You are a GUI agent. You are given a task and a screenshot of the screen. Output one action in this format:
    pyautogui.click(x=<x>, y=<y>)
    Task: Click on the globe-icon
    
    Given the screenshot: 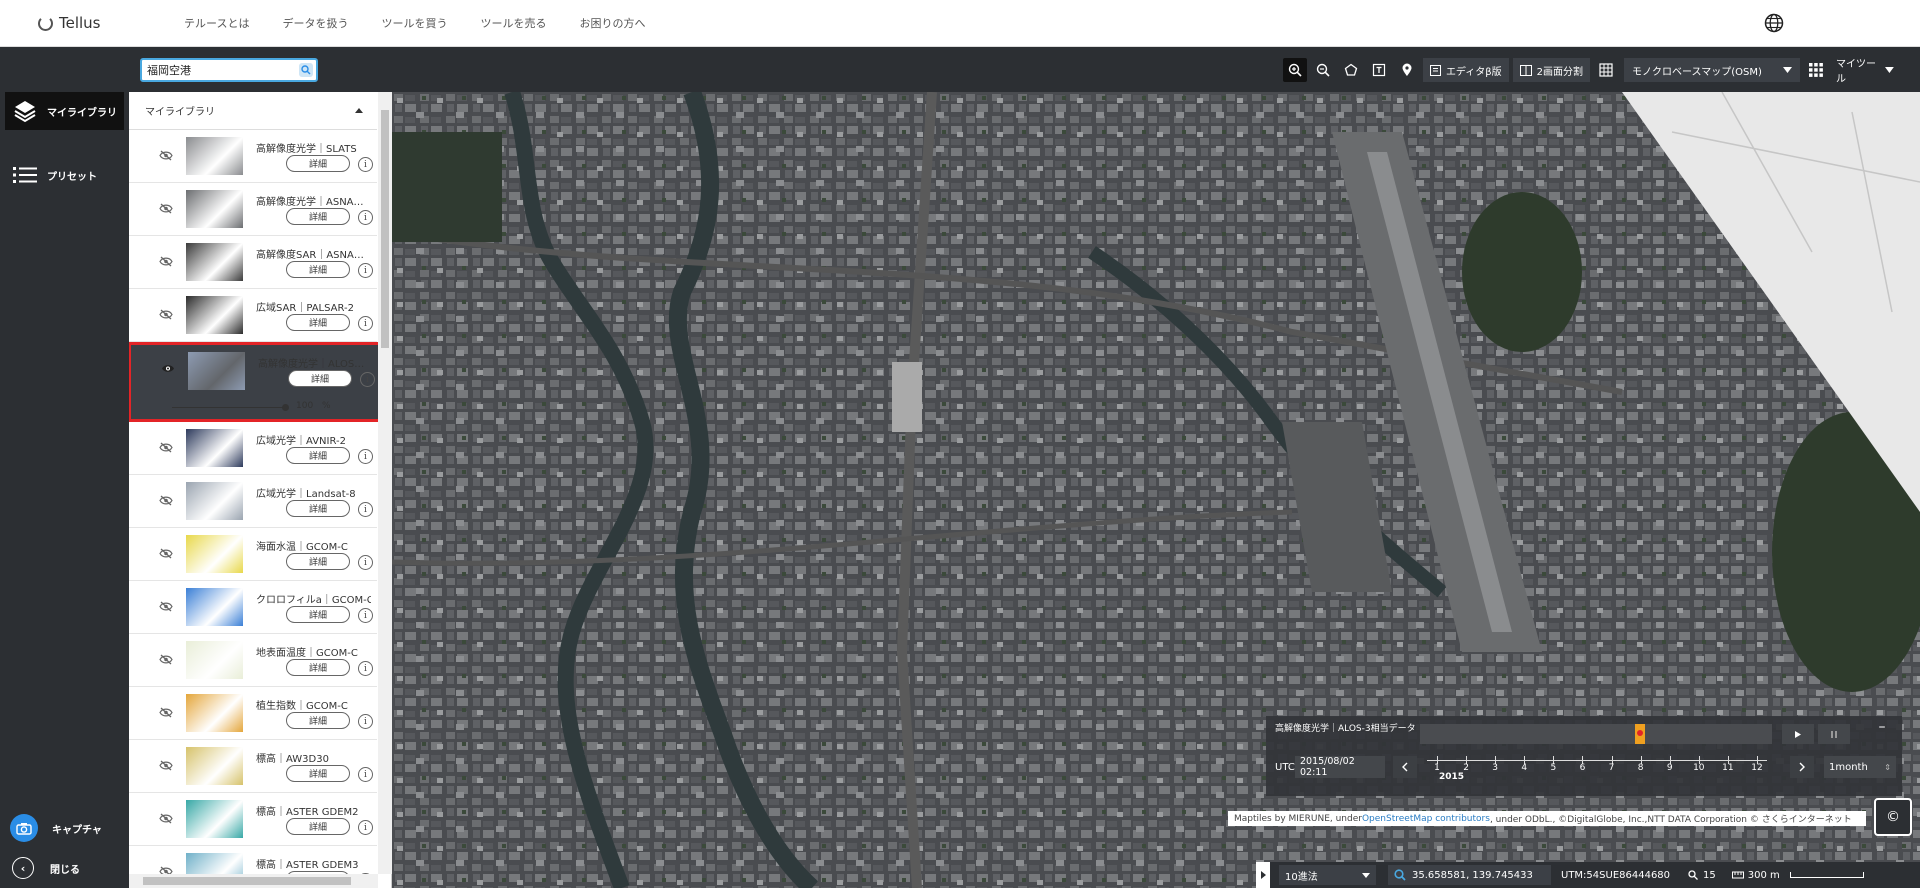 What is the action you would take?
    pyautogui.click(x=1774, y=23)
    